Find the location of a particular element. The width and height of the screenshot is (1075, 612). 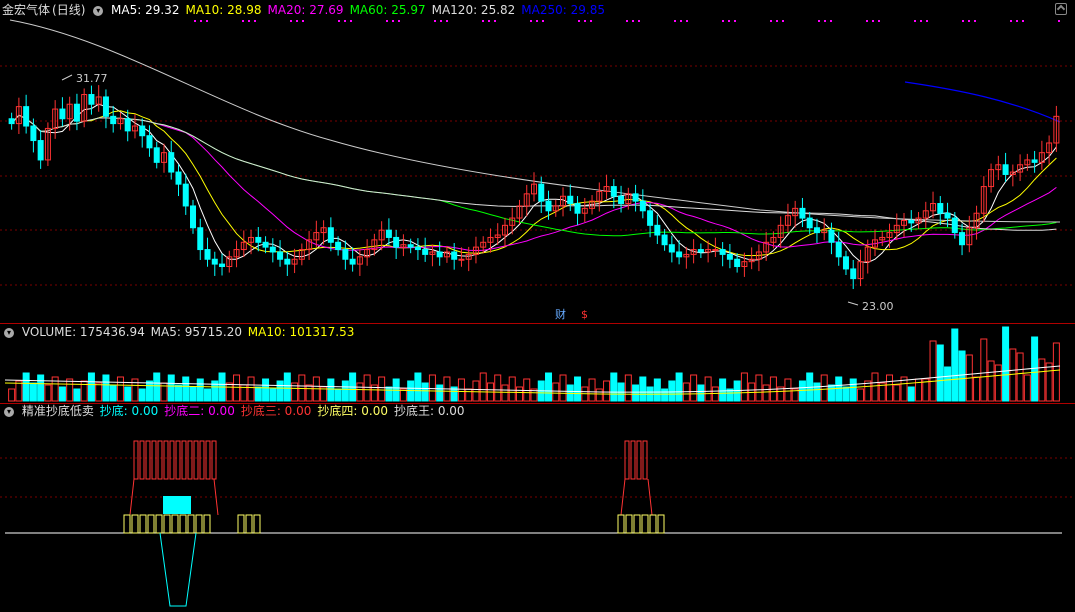

settings-icon: ▾ is located at coordinates (98, 10).